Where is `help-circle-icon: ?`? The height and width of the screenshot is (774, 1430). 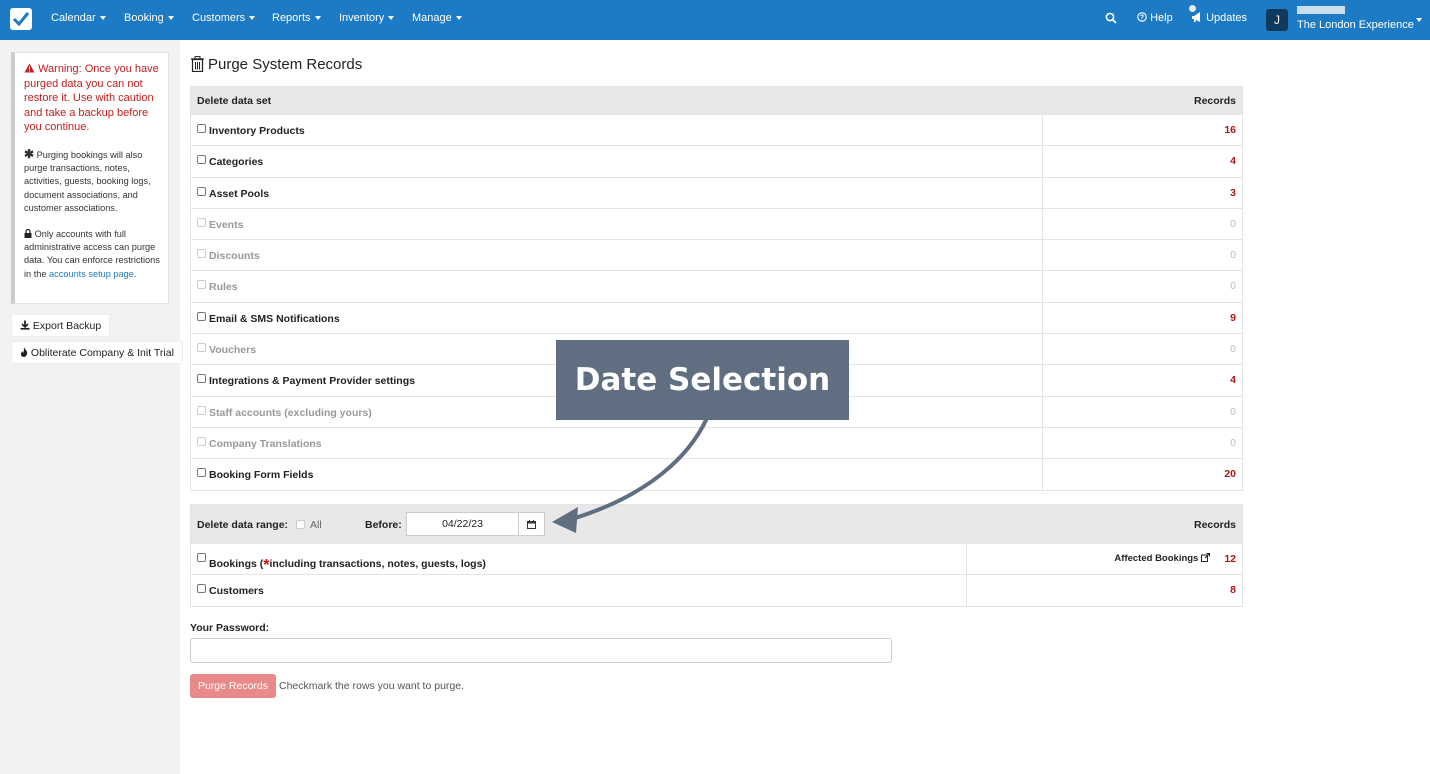 help-circle-icon: ? is located at coordinates (1142, 17).